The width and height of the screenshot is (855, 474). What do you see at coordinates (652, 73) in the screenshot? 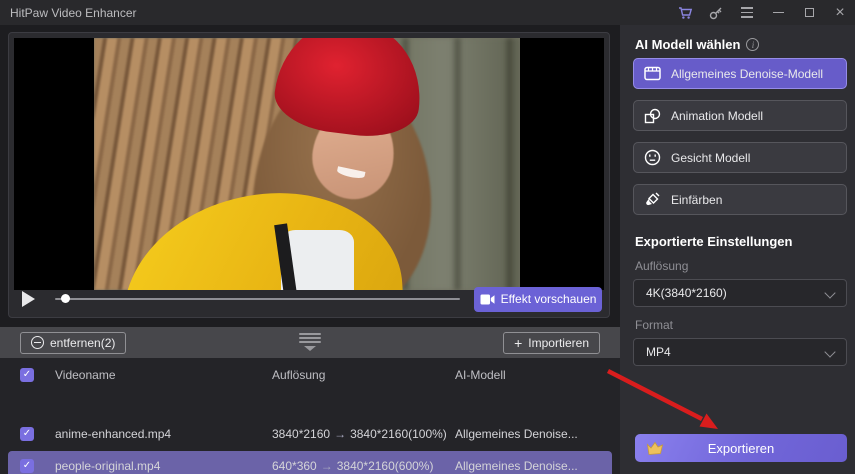
I see `film-icon` at bounding box center [652, 73].